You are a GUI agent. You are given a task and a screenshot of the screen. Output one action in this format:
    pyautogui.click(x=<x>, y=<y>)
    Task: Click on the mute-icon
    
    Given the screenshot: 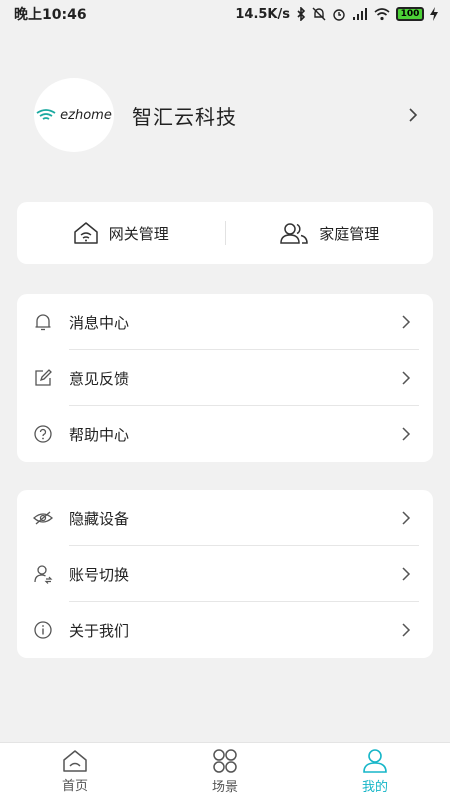 What is the action you would take?
    pyautogui.click(x=319, y=14)
    